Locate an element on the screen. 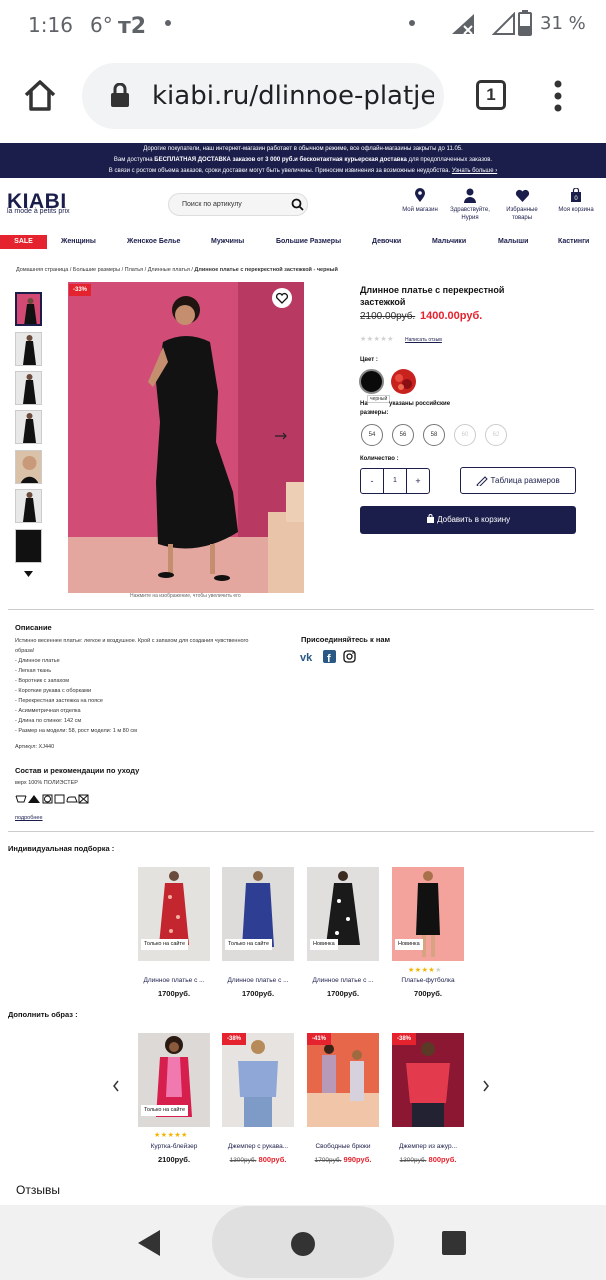 Image resolution: width=606 pixels, height=1280 pixels. banner-learn-more-link: Узнать больше › is located at coordinates (474, 171).